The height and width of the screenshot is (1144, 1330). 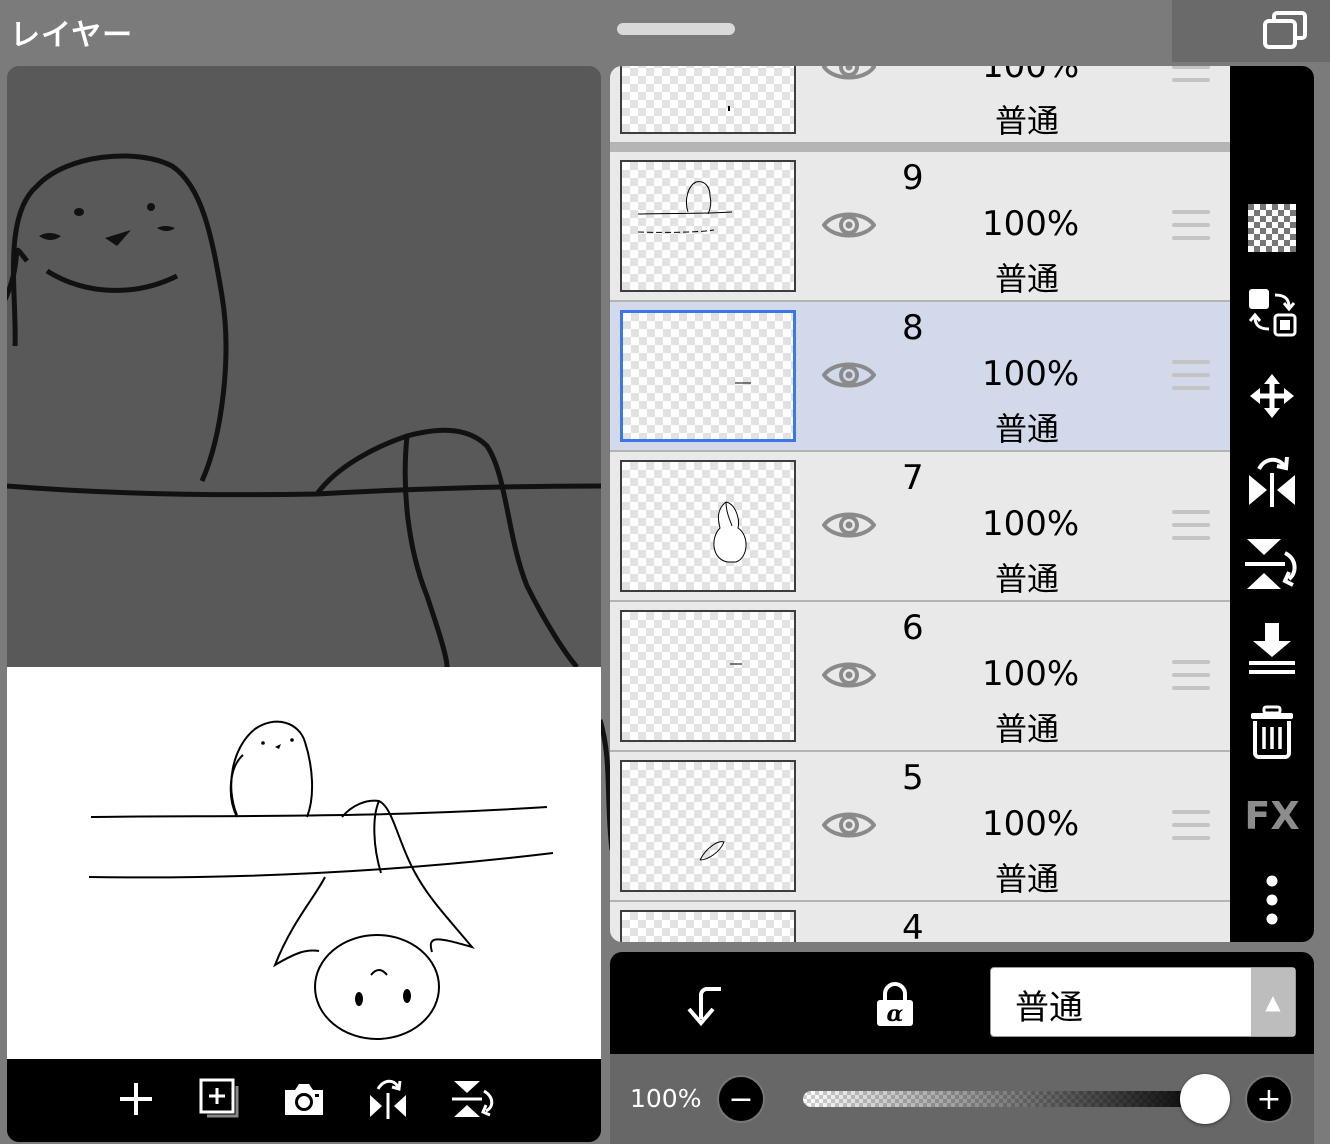 I want to click on layer-row: 4, so click(x=920, y=922).